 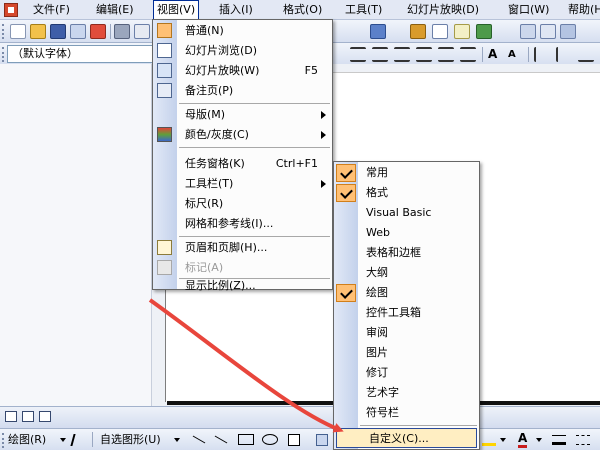 I want to click on view-menu-item-slide-sorter: 幻灯片浏览(D), so click(x=242, y=51).